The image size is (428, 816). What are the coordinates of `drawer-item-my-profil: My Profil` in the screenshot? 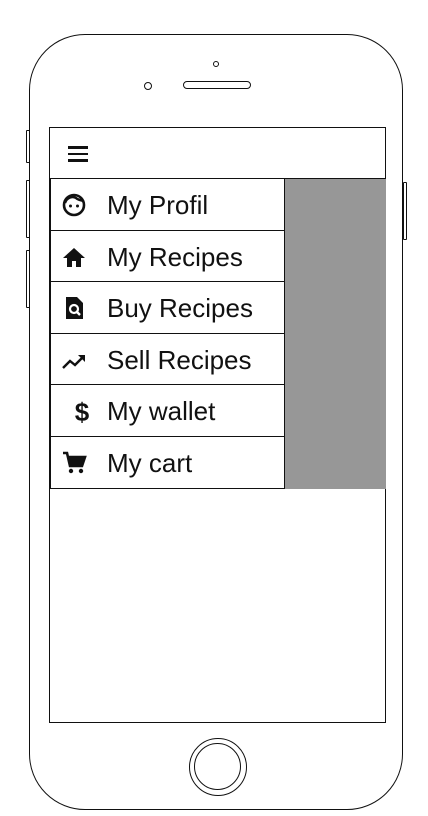 It's located at (167, 205).